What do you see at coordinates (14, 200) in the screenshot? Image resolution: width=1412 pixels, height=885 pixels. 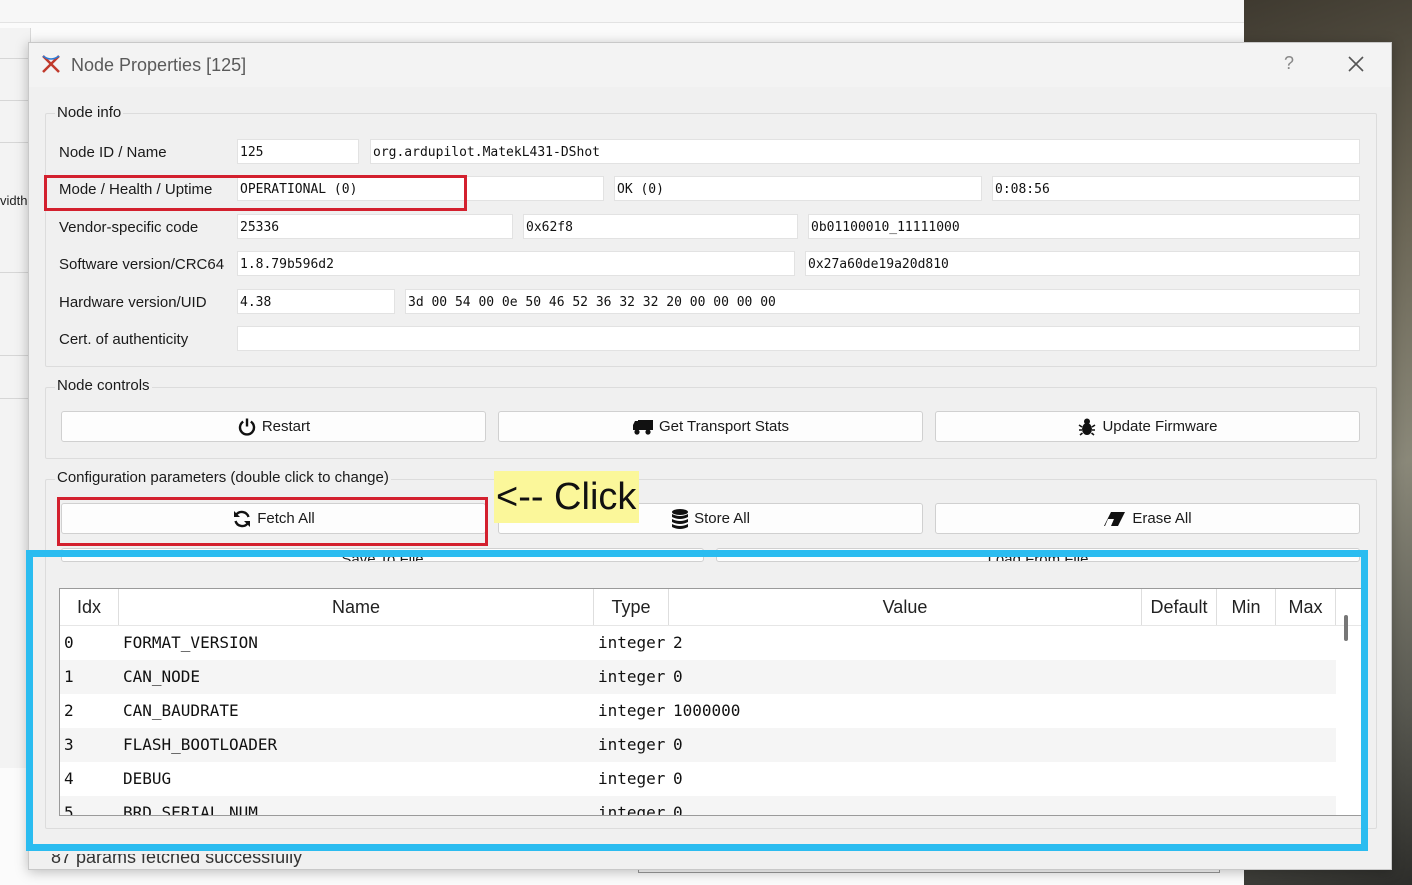 I see `background-fragment-text: vidth` at bounding box center [14, 200].